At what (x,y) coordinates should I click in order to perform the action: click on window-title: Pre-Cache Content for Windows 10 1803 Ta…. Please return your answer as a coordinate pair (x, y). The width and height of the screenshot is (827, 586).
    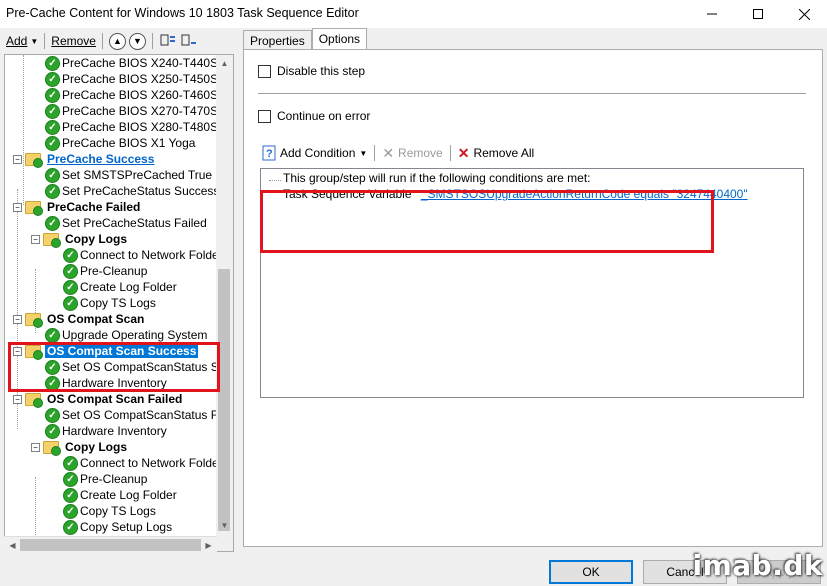
    Looking at the image, I should click on (182, 13).